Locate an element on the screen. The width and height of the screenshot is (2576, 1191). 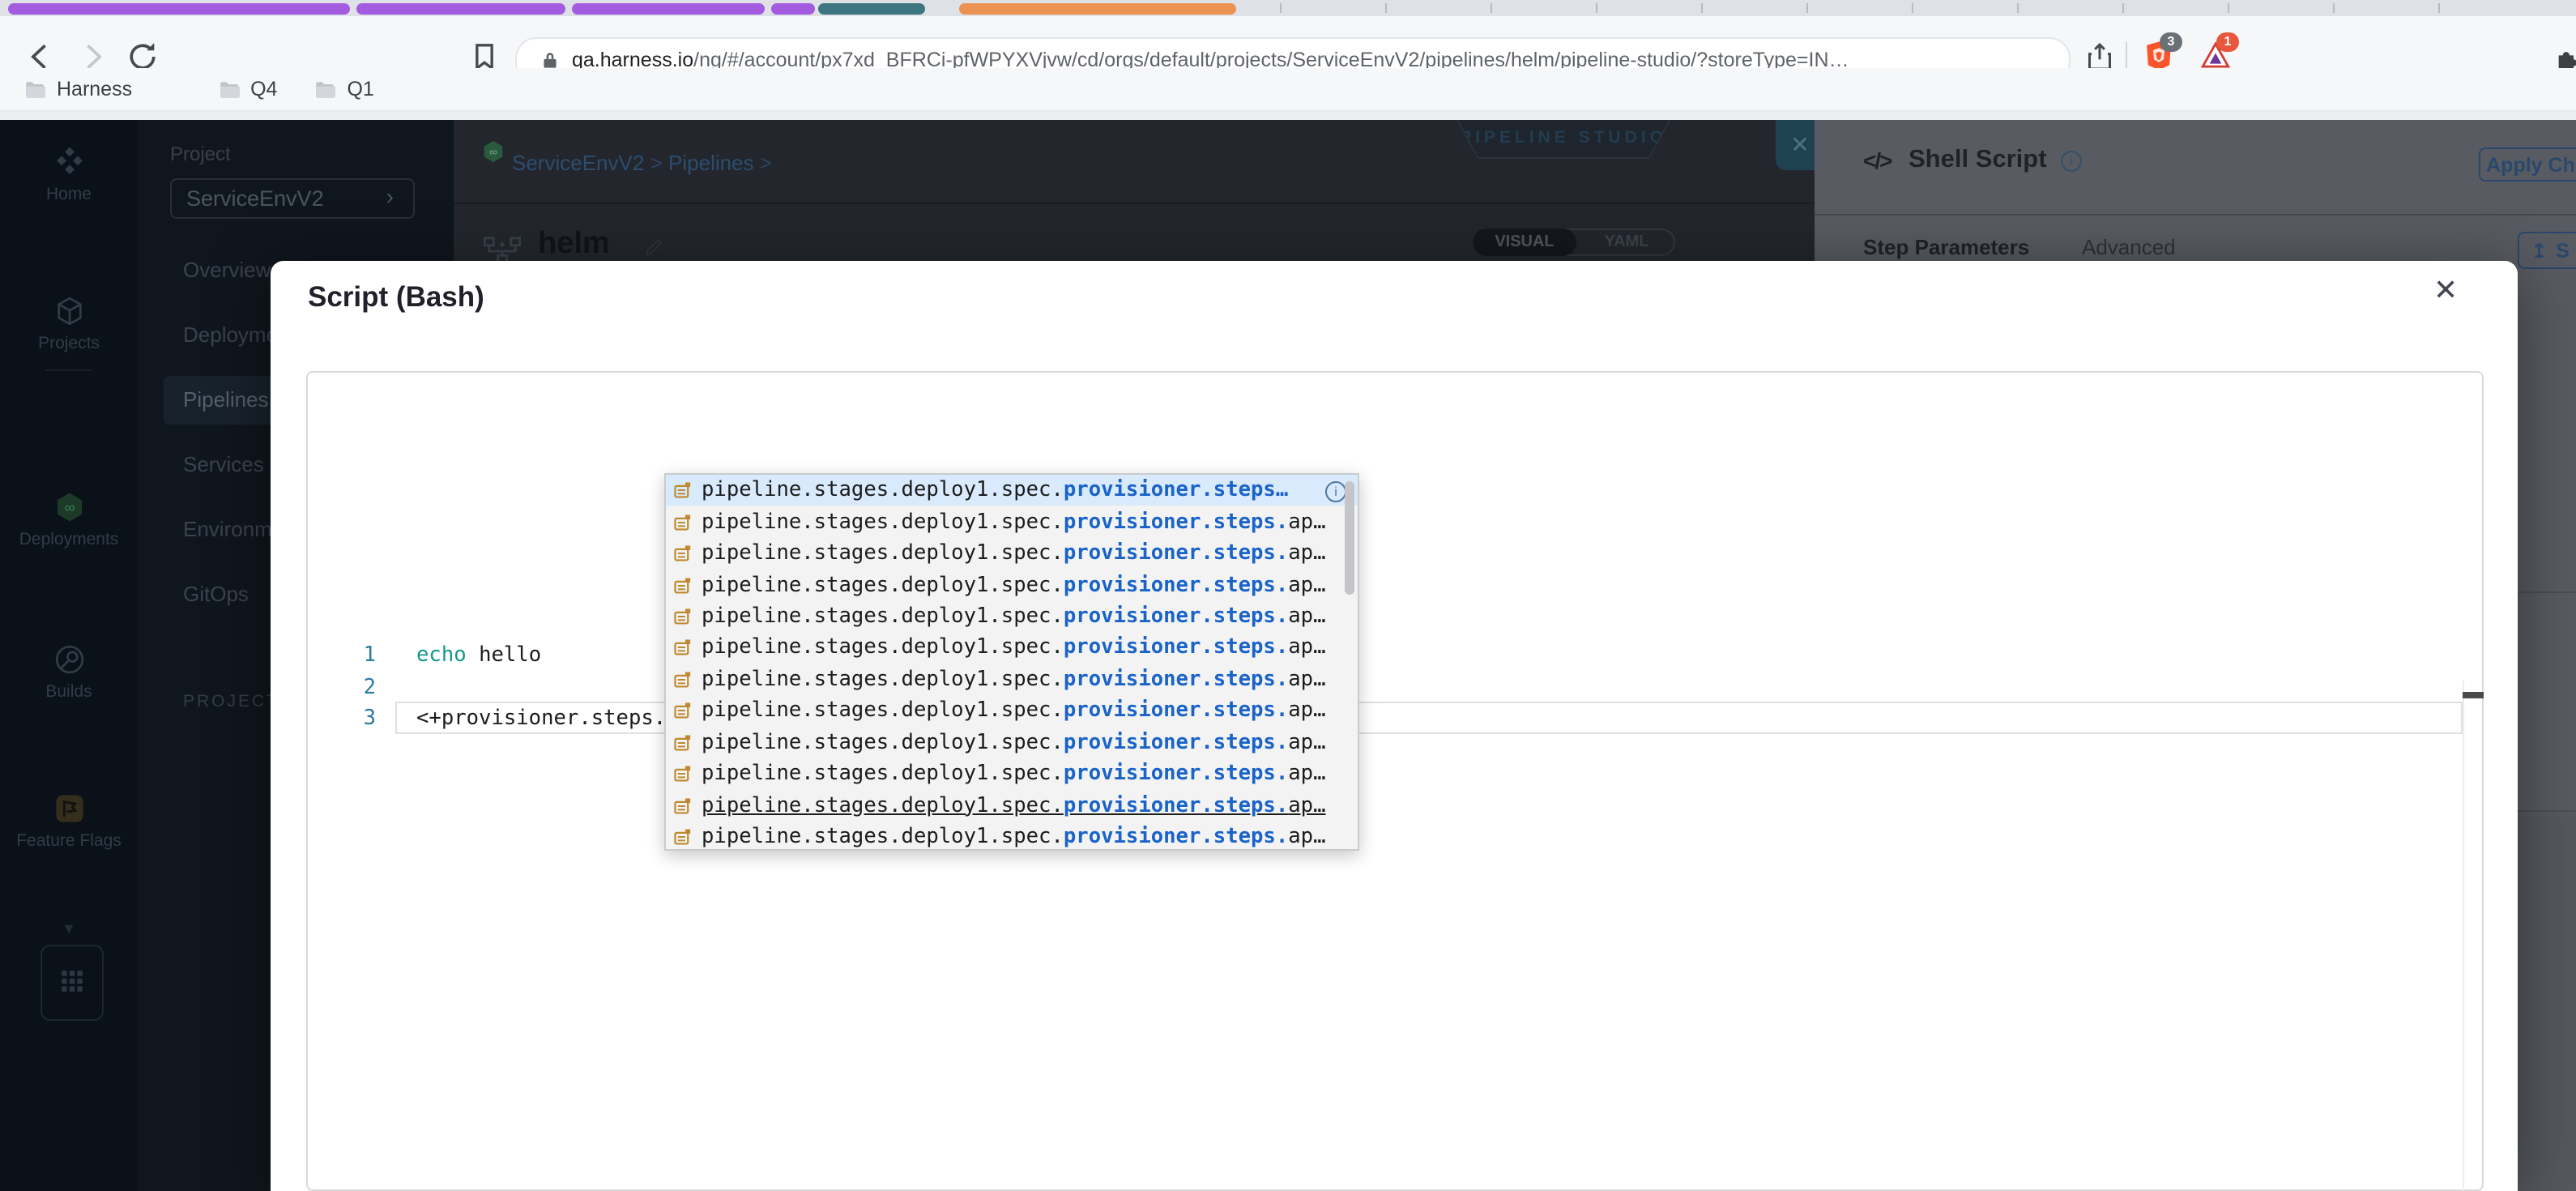
dropdown-scrollbar is located at coordinates (1349, 538).